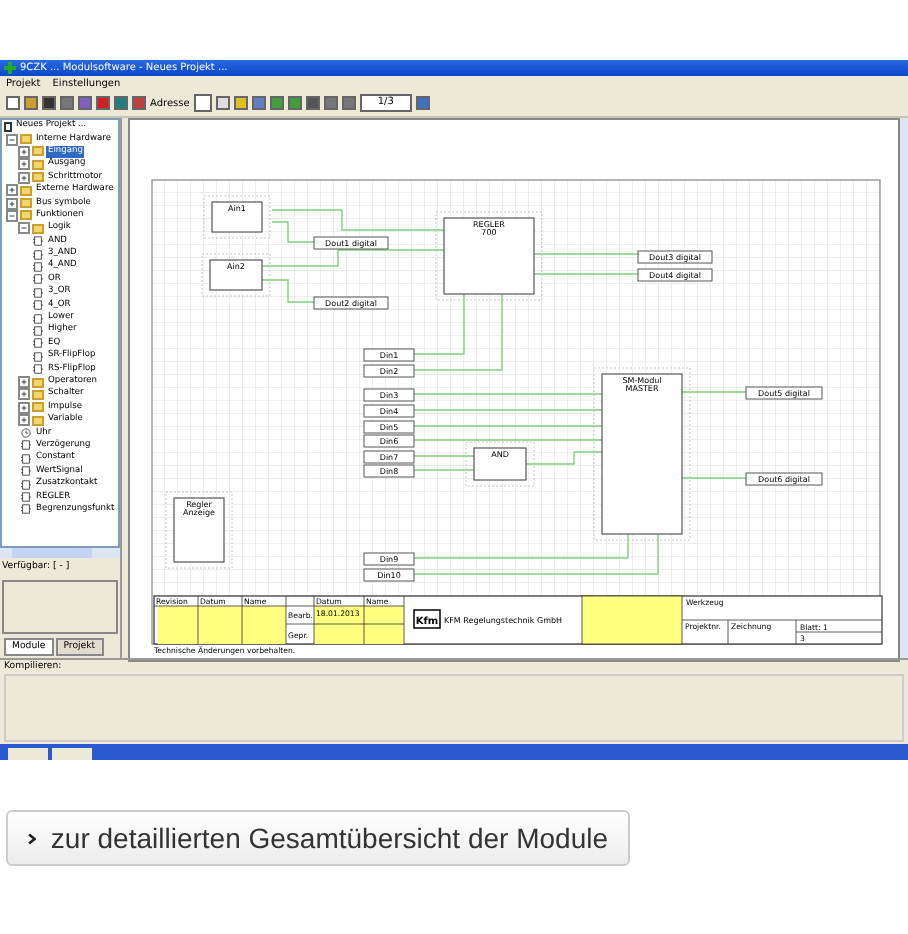  Describe the element at coordinates (422, 103) in the screenshot. I see `toolbar-icon` at that location.